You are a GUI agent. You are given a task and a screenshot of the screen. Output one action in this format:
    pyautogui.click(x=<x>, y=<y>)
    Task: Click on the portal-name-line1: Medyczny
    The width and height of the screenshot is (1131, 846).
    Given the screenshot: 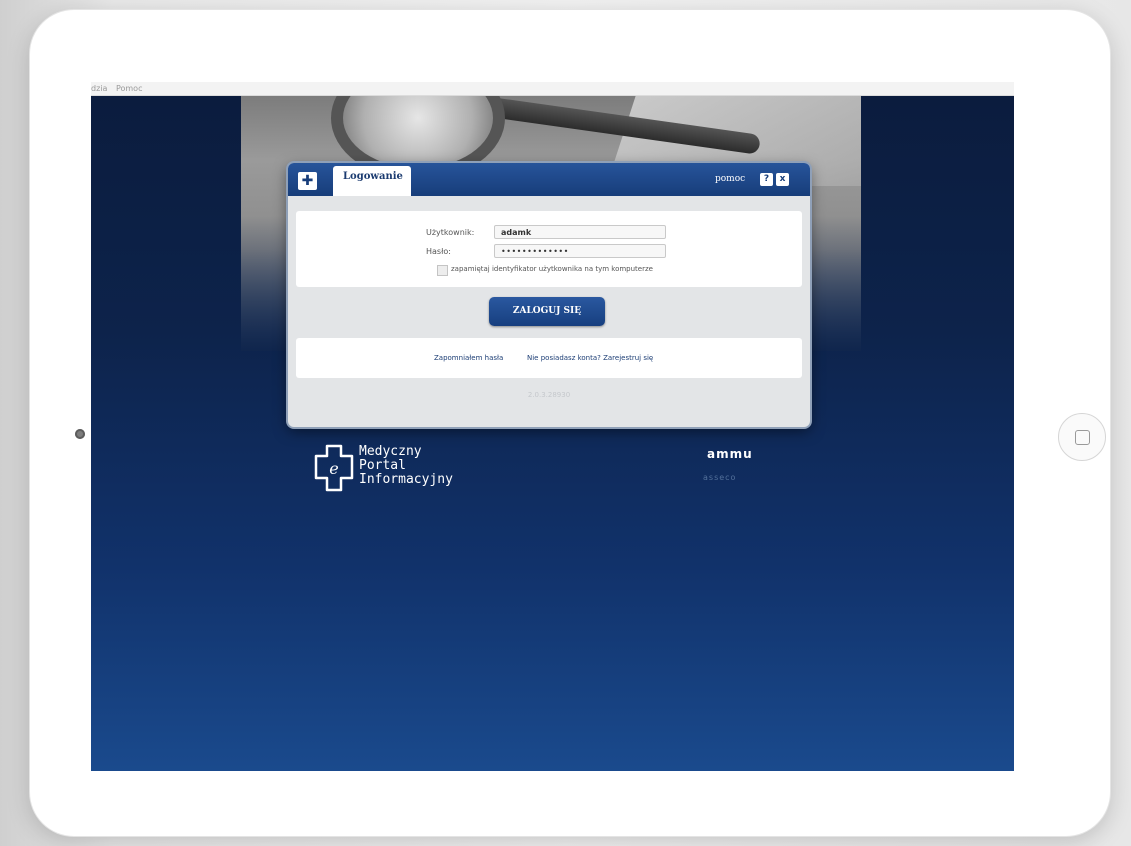 What is the action you would take?
    pyautogui.click(x=390, y=451)
    